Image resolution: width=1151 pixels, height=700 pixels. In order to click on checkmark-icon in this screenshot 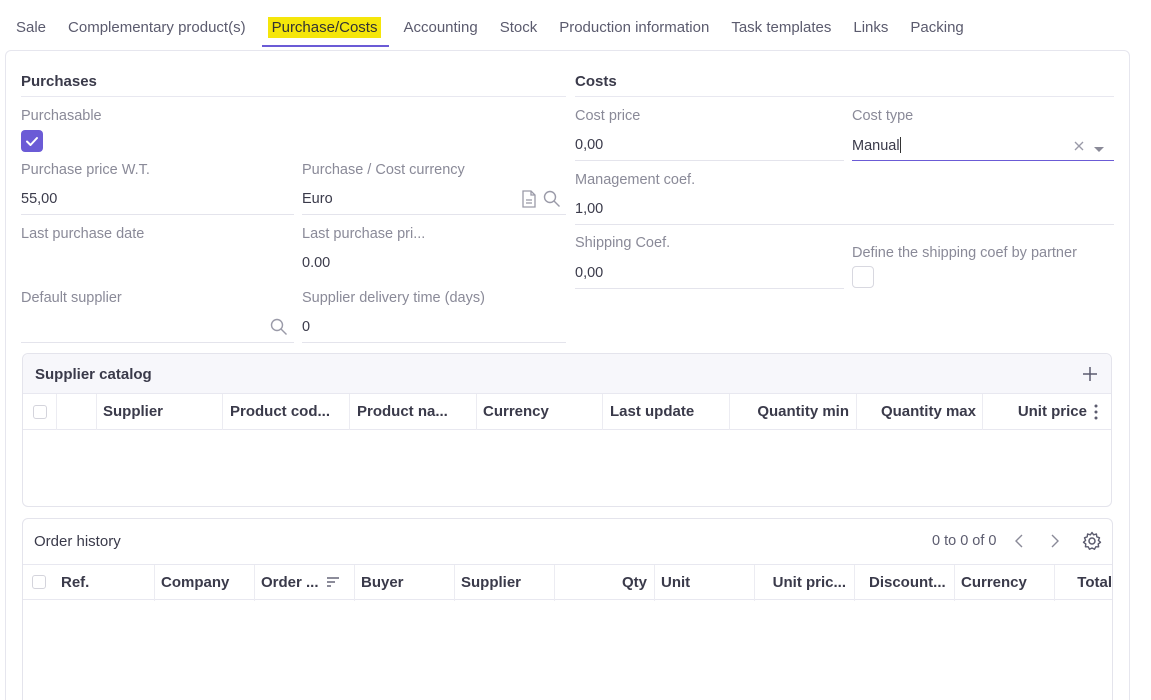, I will do `click(32, 141)`.